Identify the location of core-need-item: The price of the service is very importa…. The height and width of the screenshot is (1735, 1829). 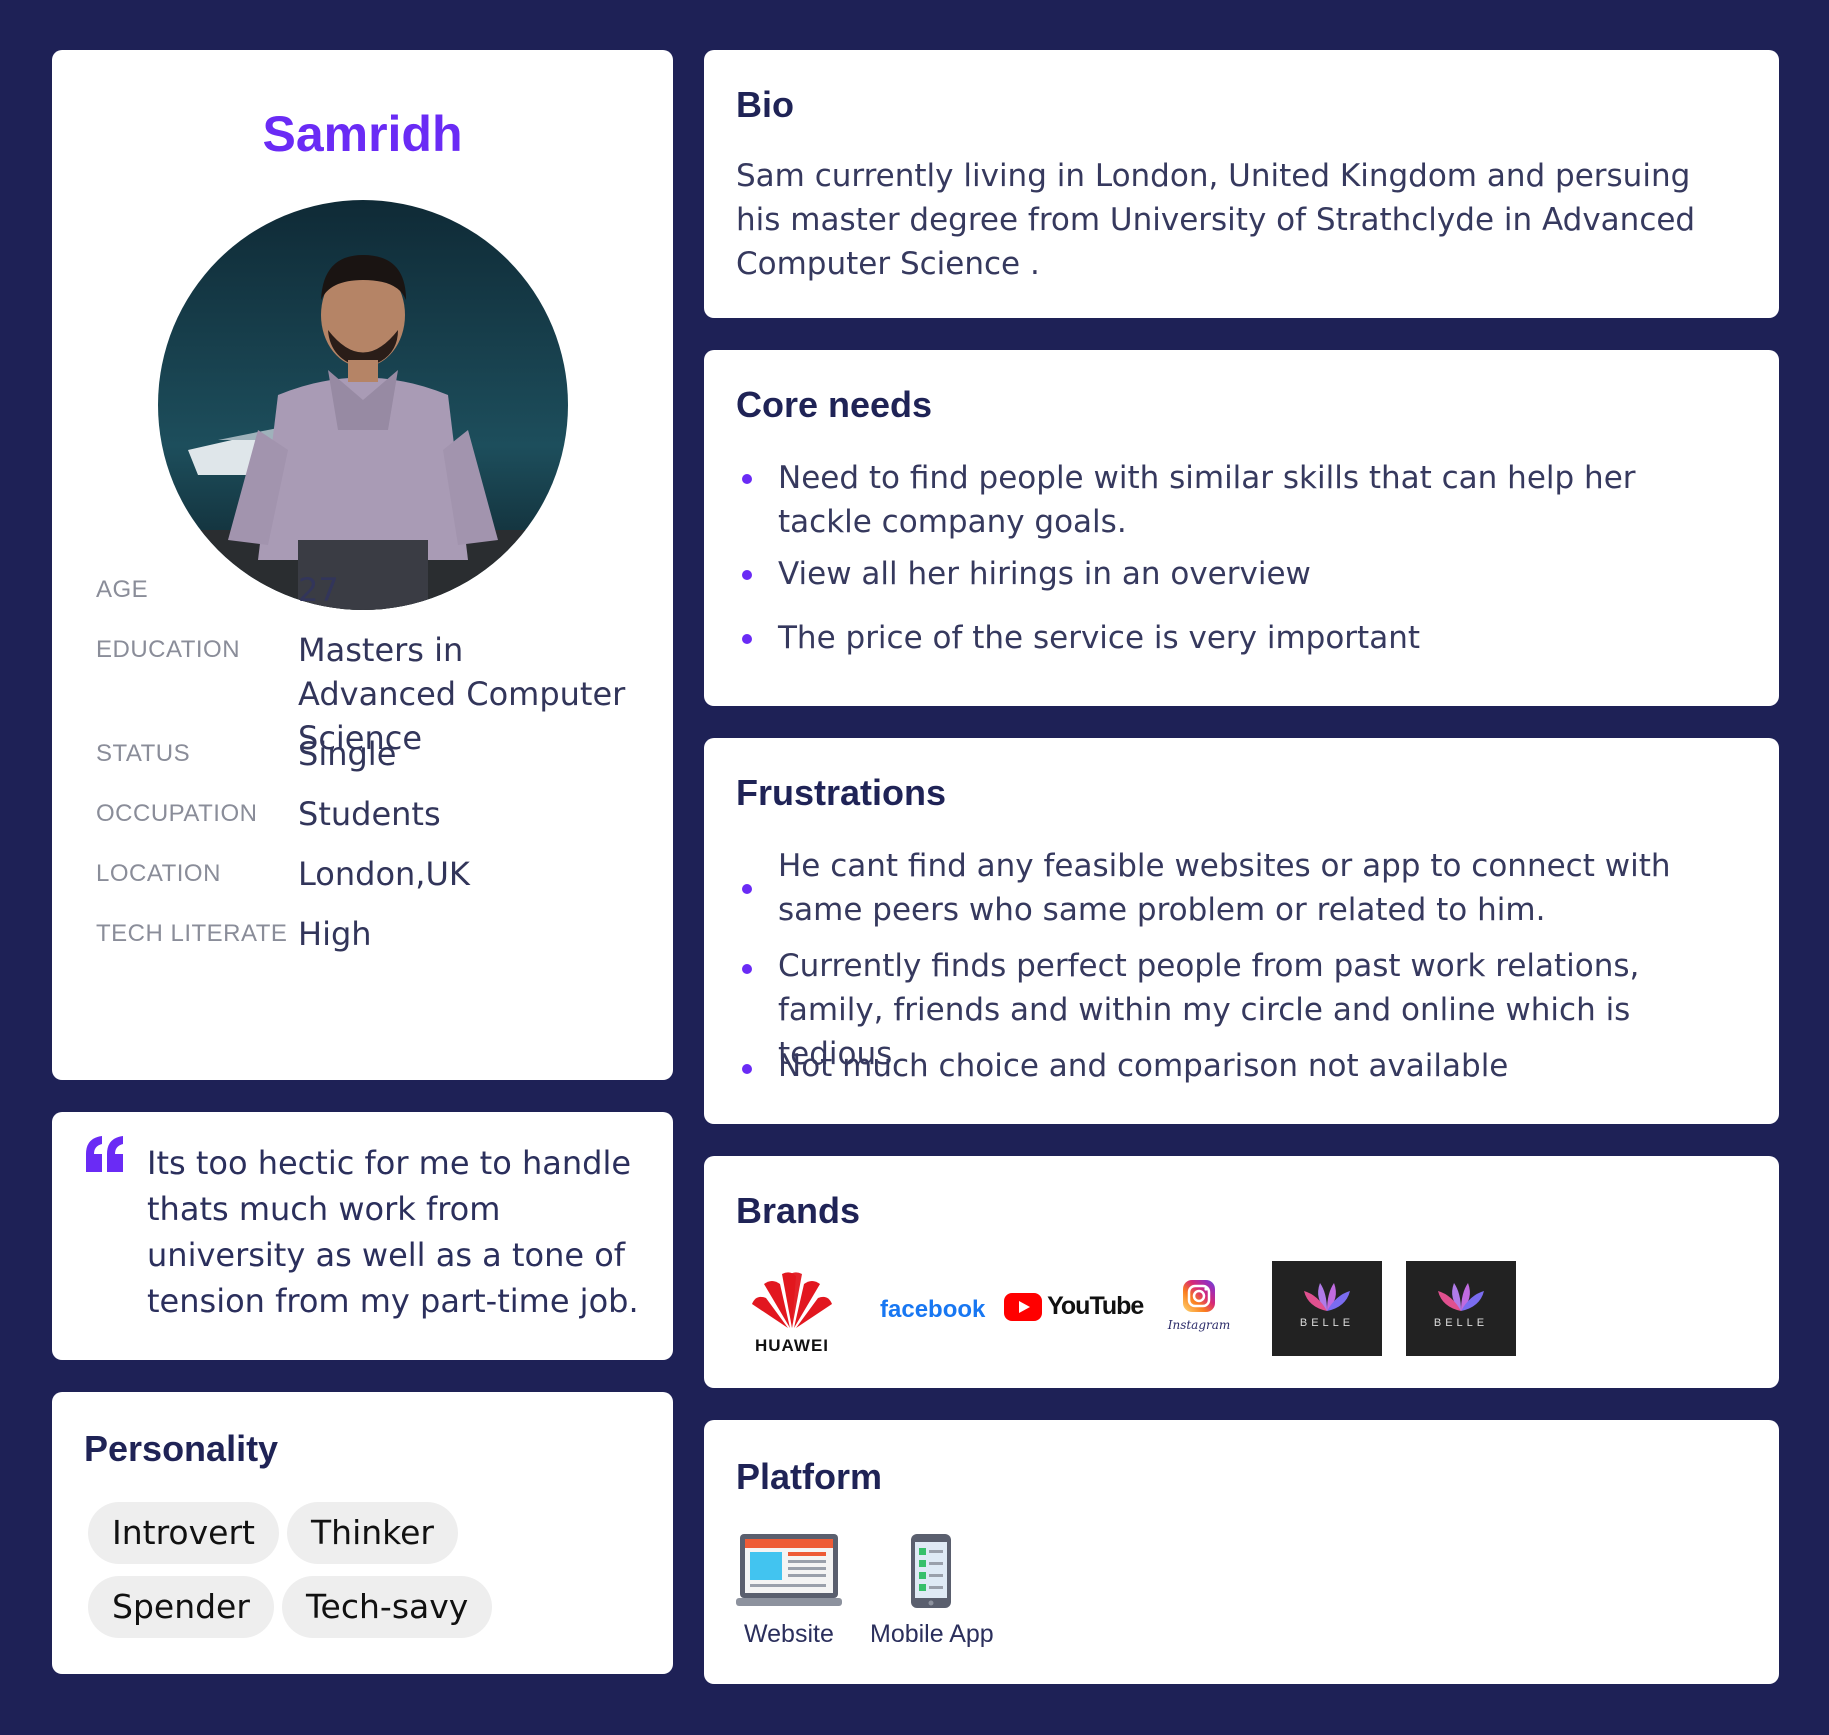
(1099, 638).